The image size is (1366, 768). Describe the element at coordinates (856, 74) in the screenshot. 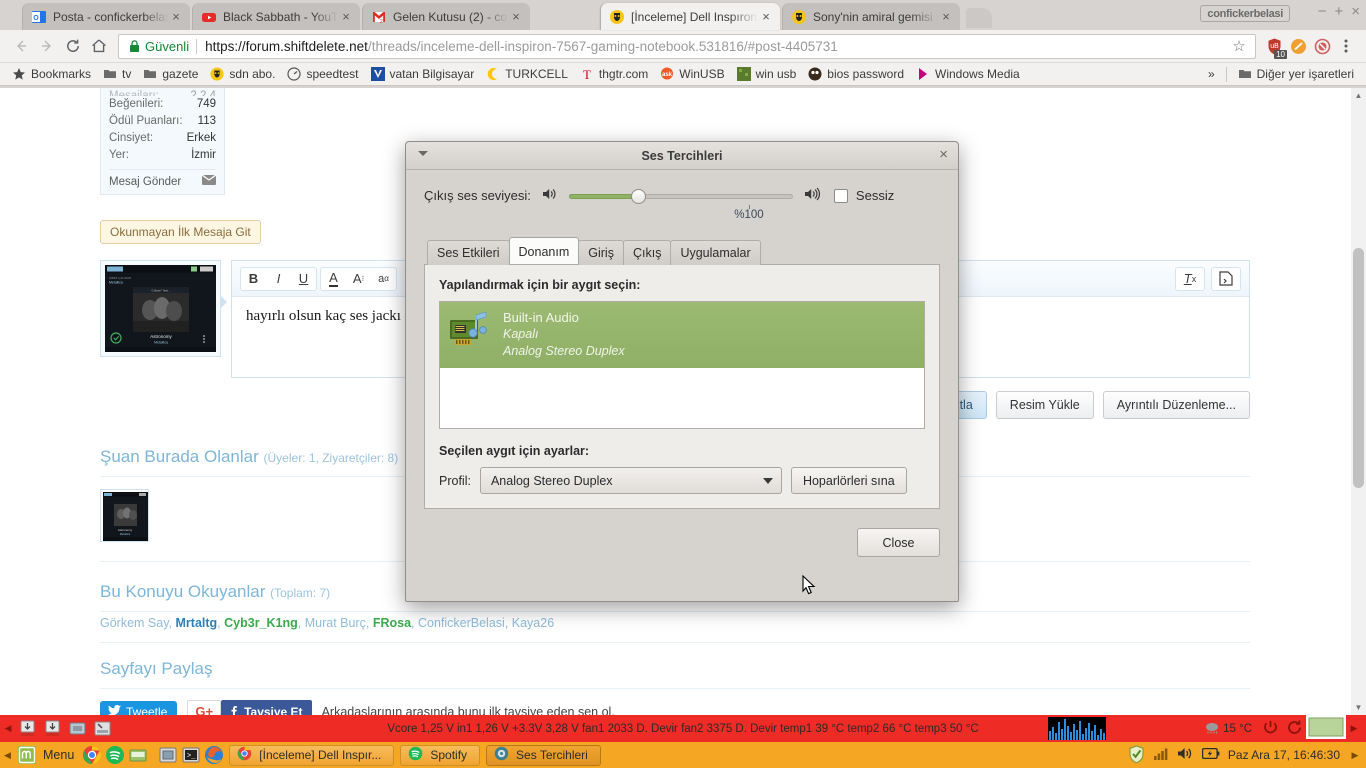

I see `bookmark-item-10: bios password` at that location.